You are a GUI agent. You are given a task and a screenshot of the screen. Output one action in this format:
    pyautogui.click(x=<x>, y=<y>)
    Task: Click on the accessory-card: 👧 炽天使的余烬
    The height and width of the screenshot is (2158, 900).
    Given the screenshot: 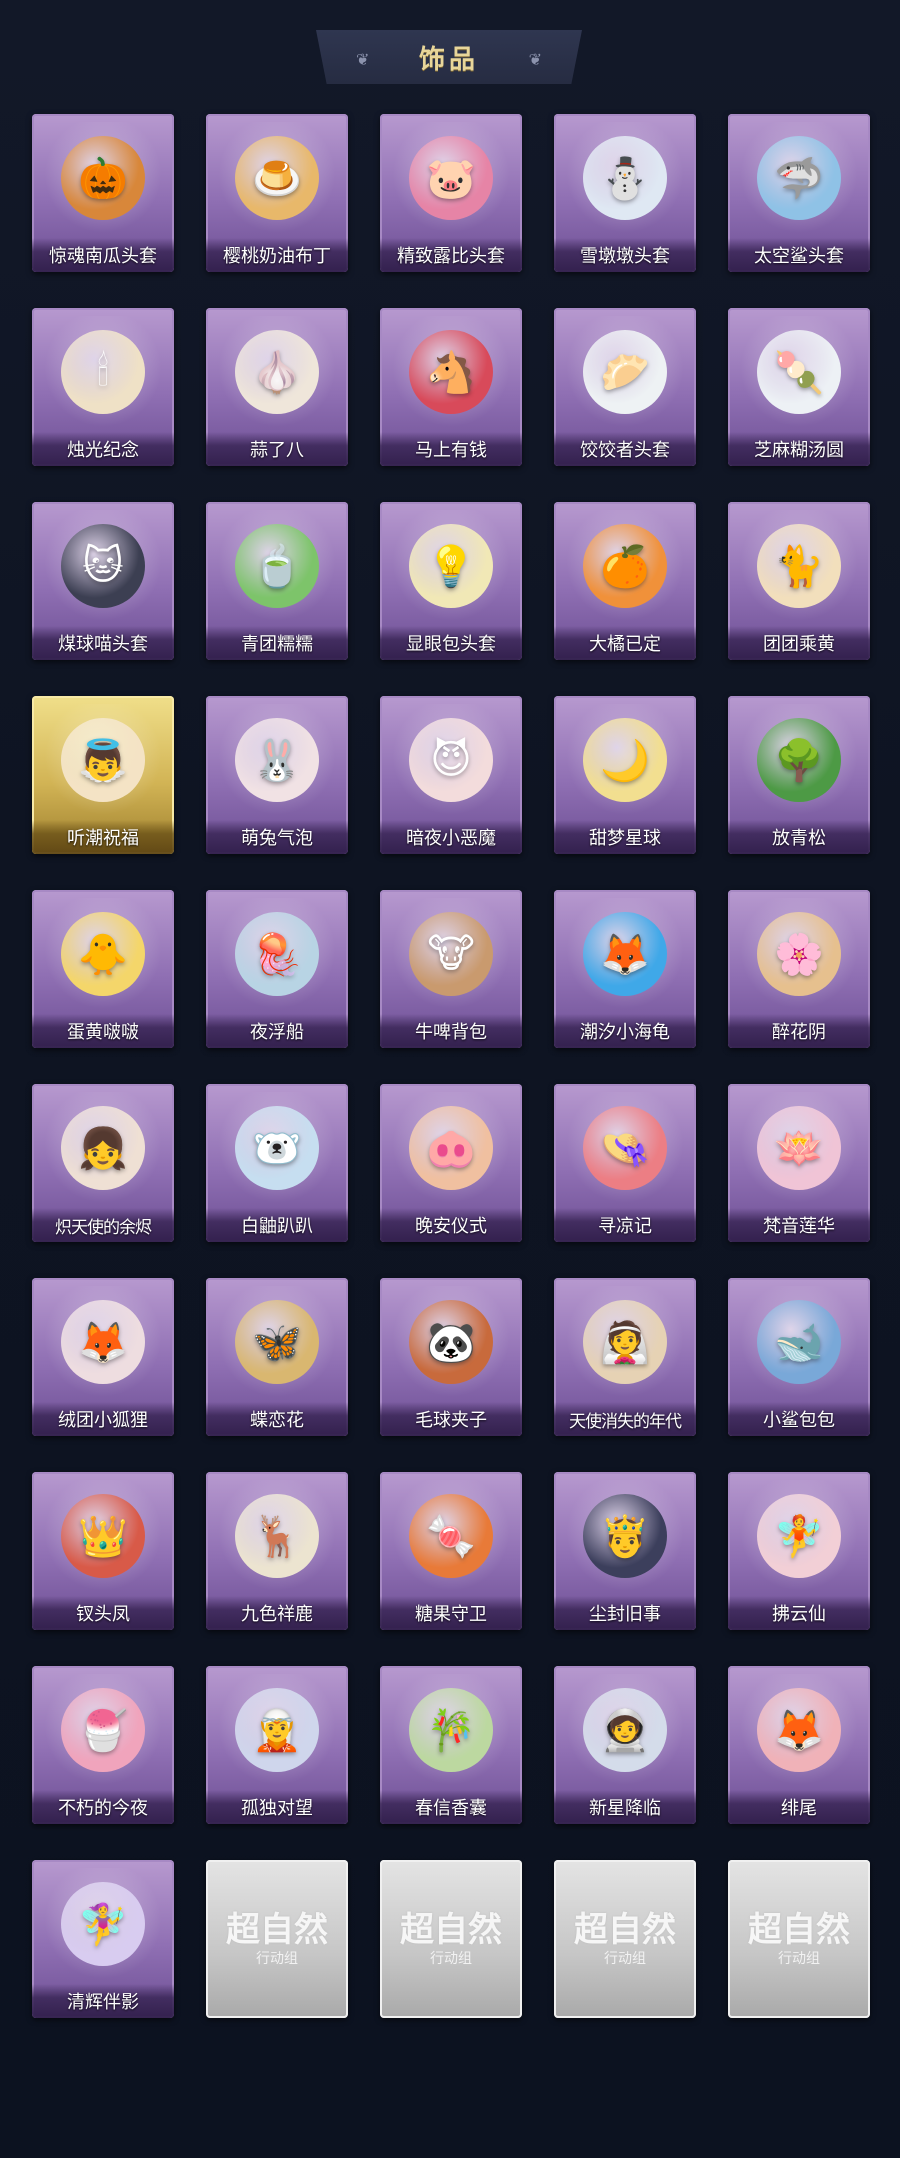 What is the action you would take?
    pyautogui.click(x=103, y=1163)
    